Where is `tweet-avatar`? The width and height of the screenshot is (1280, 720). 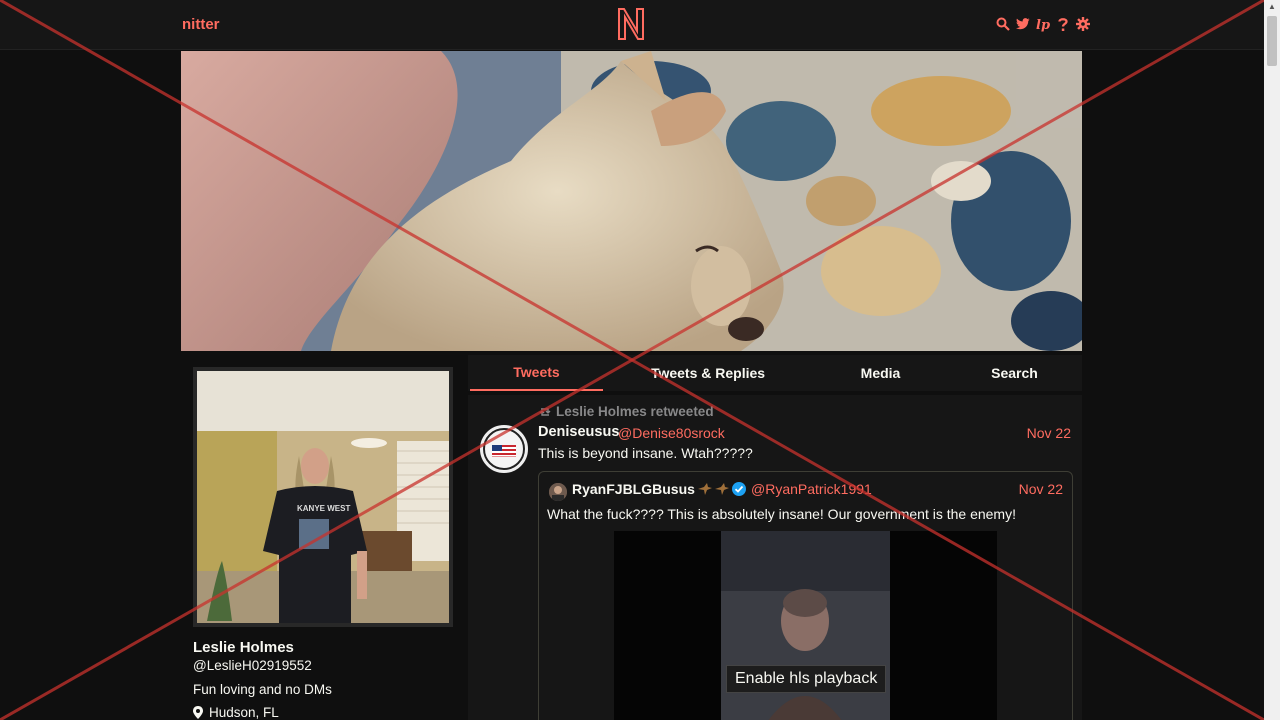
tweet-avatar is located at coordinates (504, 449).